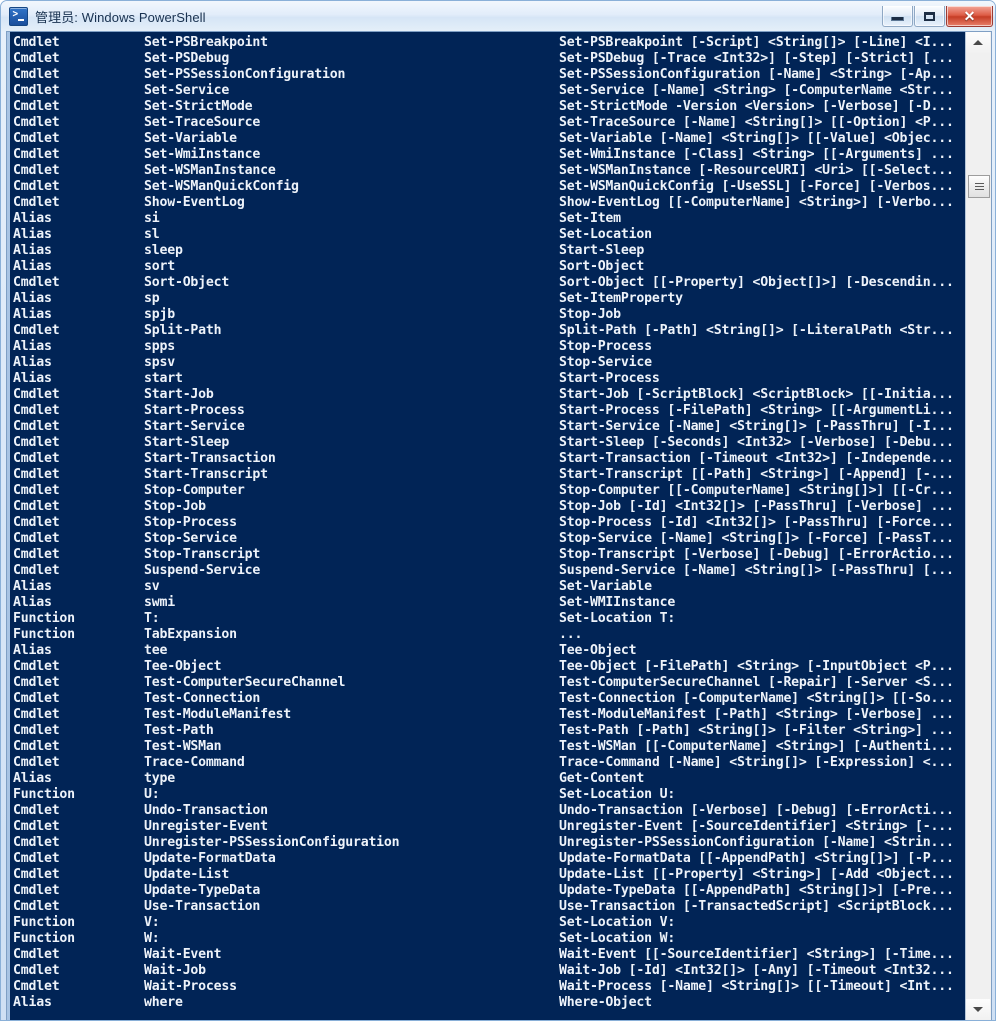 This screenshot has width=996, height=1021. Describe the element at coordinates (179, 730) in the screenshot. I see `command-name-cell: Test-Path` at that location.